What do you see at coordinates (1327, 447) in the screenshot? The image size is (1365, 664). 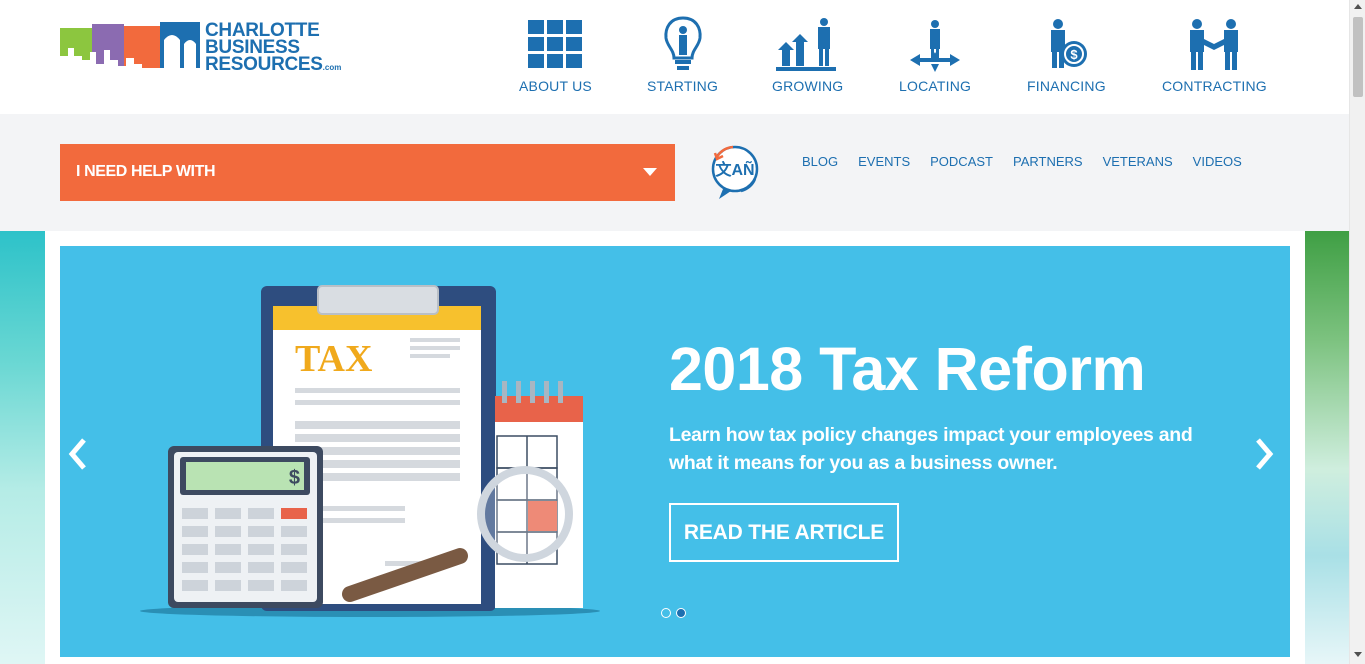 I see `next-slide-peek` at bounding box center [1327, 447].